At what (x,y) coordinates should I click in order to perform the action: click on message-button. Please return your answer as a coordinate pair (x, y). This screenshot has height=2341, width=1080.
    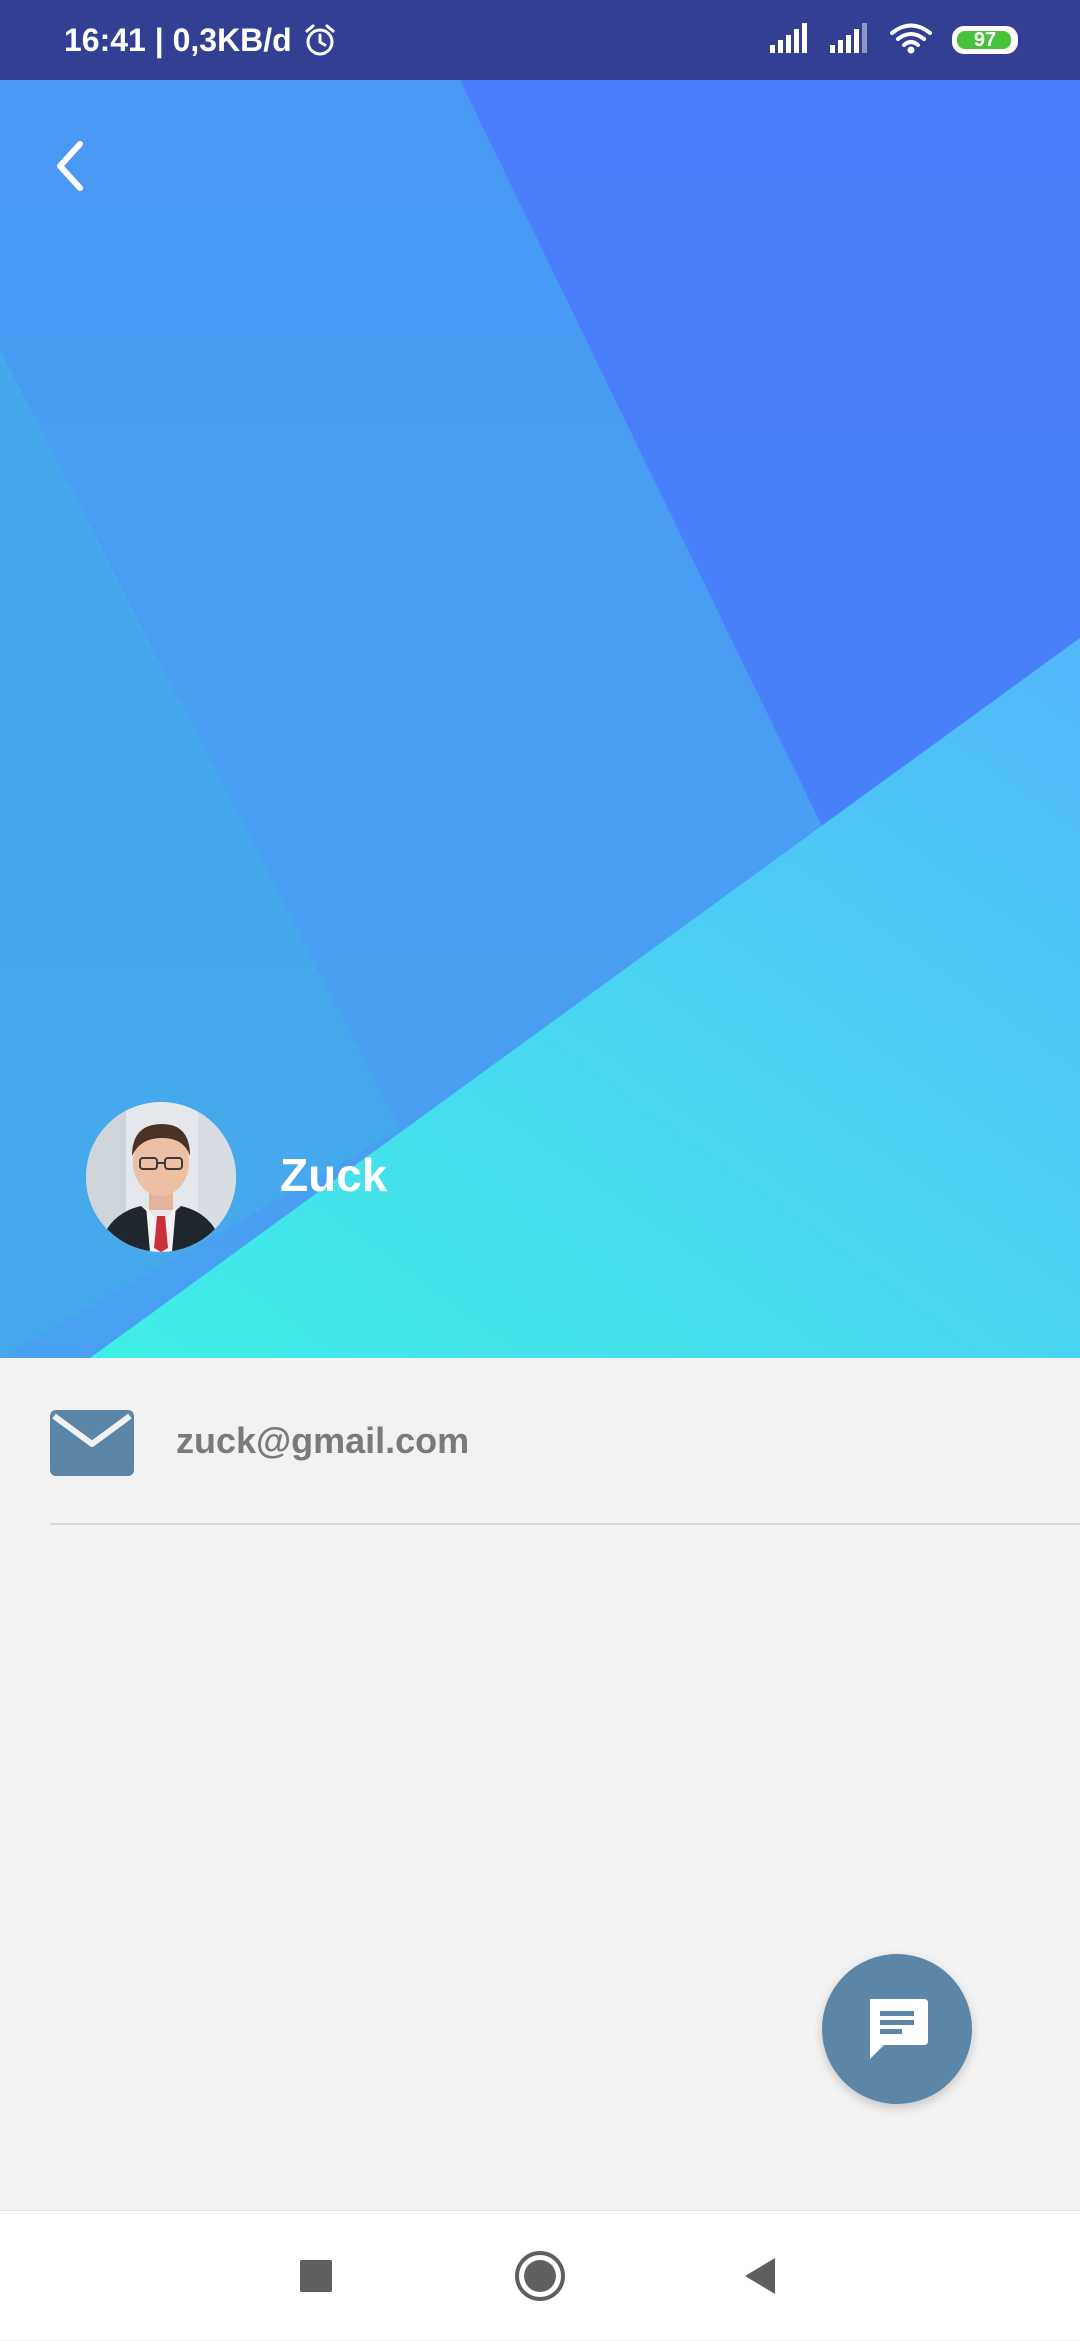
    Looking at the image, I should click on (897, 2029).